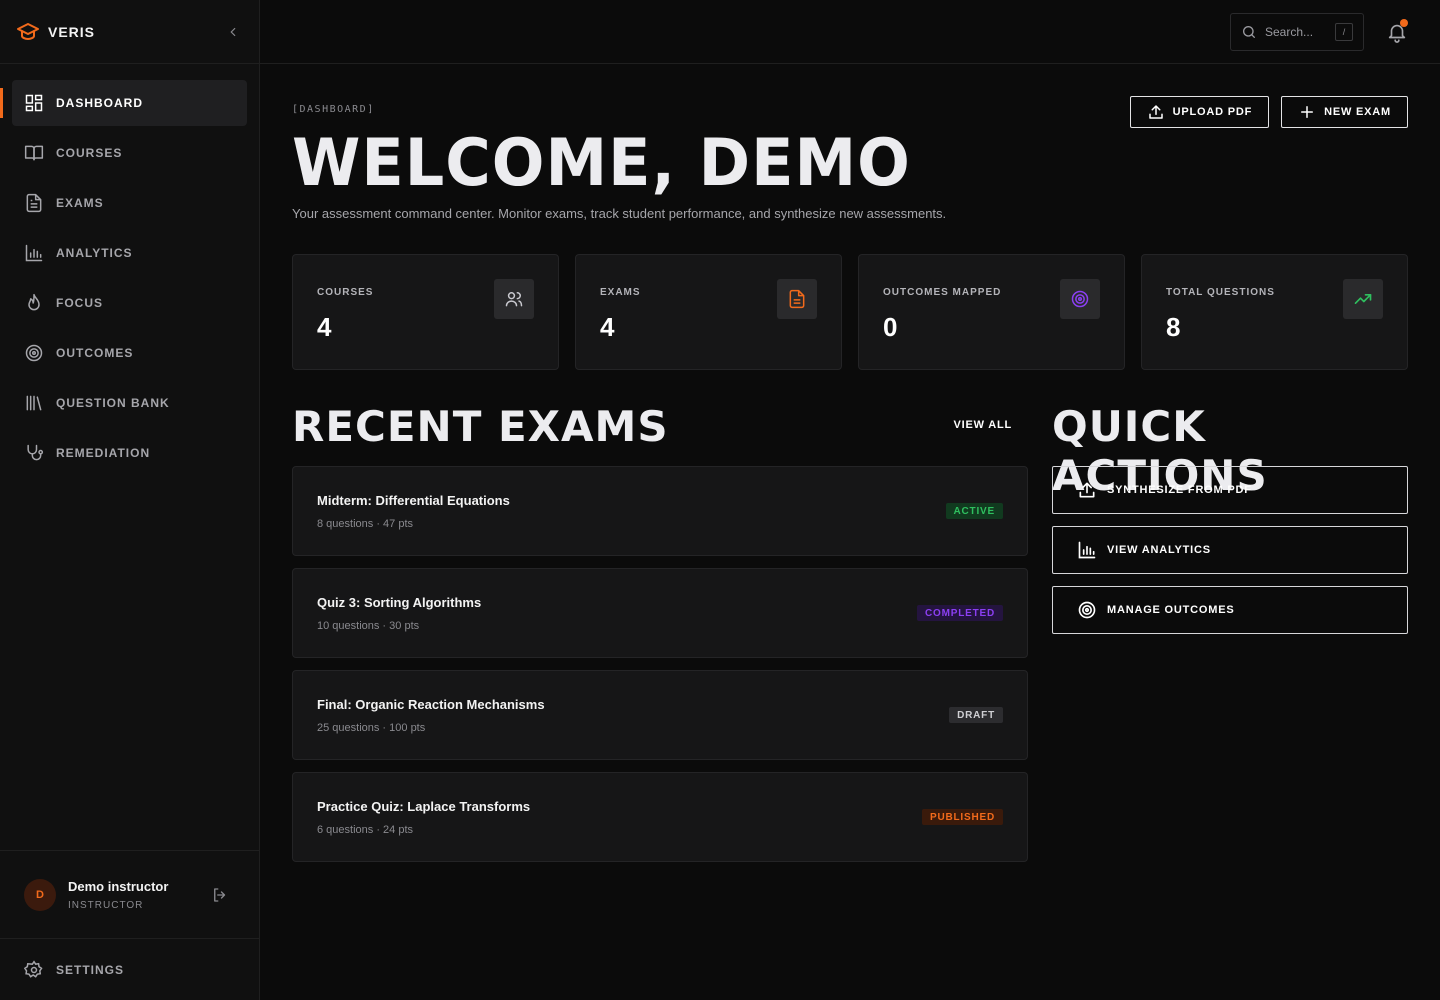  What do you see at coordinates (99, 103) in the screenshot?
I see `sidebar-item-label: DASHBOARD` at bounding box center [99, 103].